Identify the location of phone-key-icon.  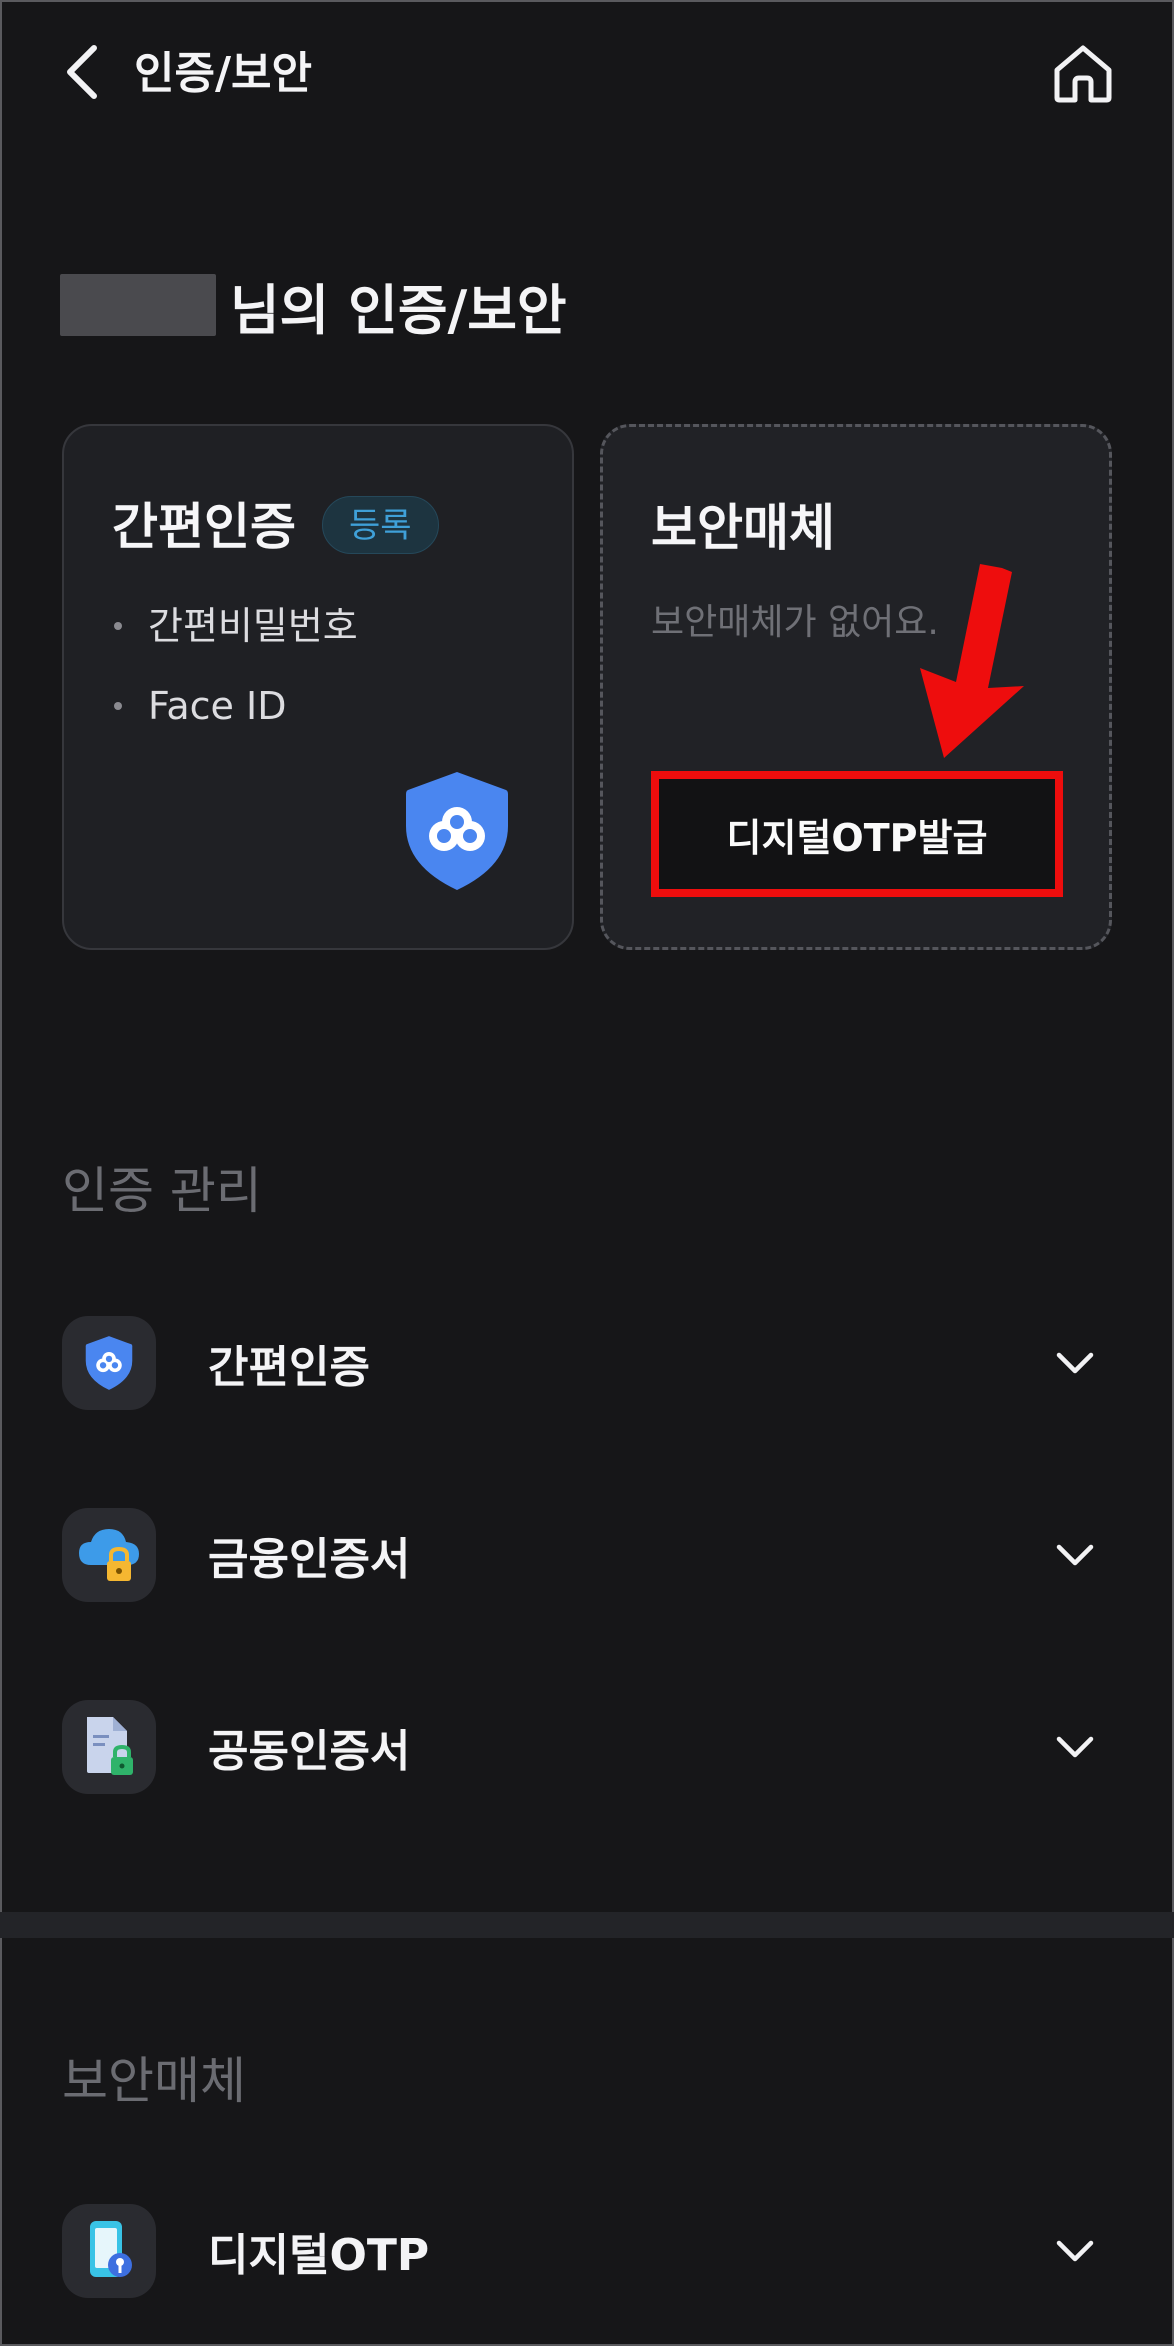
(111, 2249).